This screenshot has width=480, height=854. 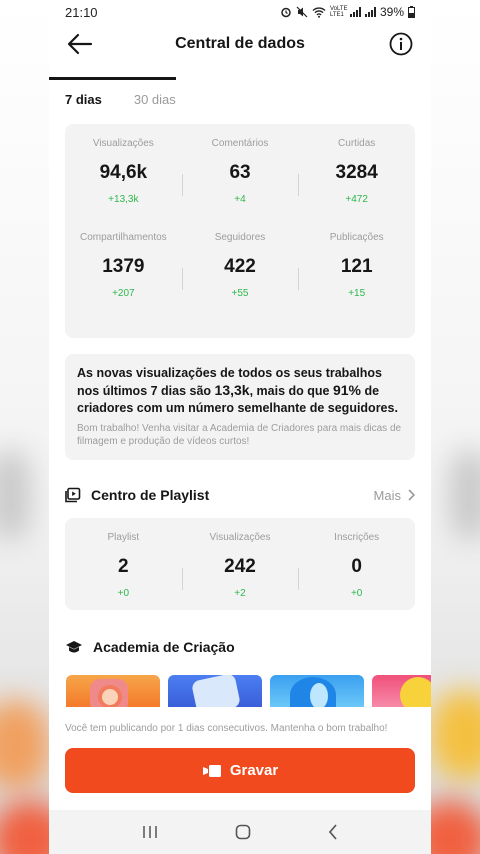 I want to click on stat-label: Curtidas, so click(x=357, y=143).